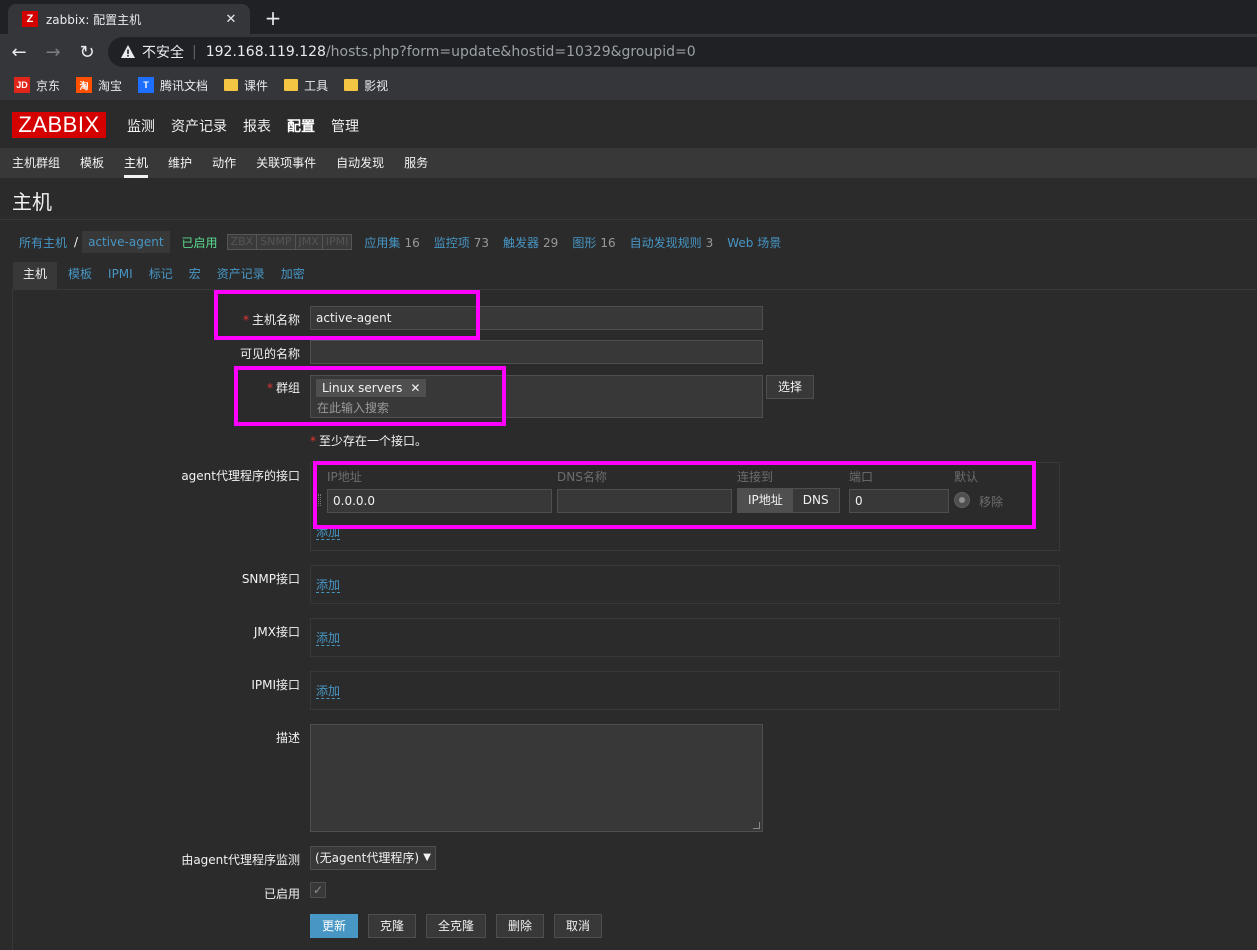  I want to click on warning-icon, so click(128, 52).